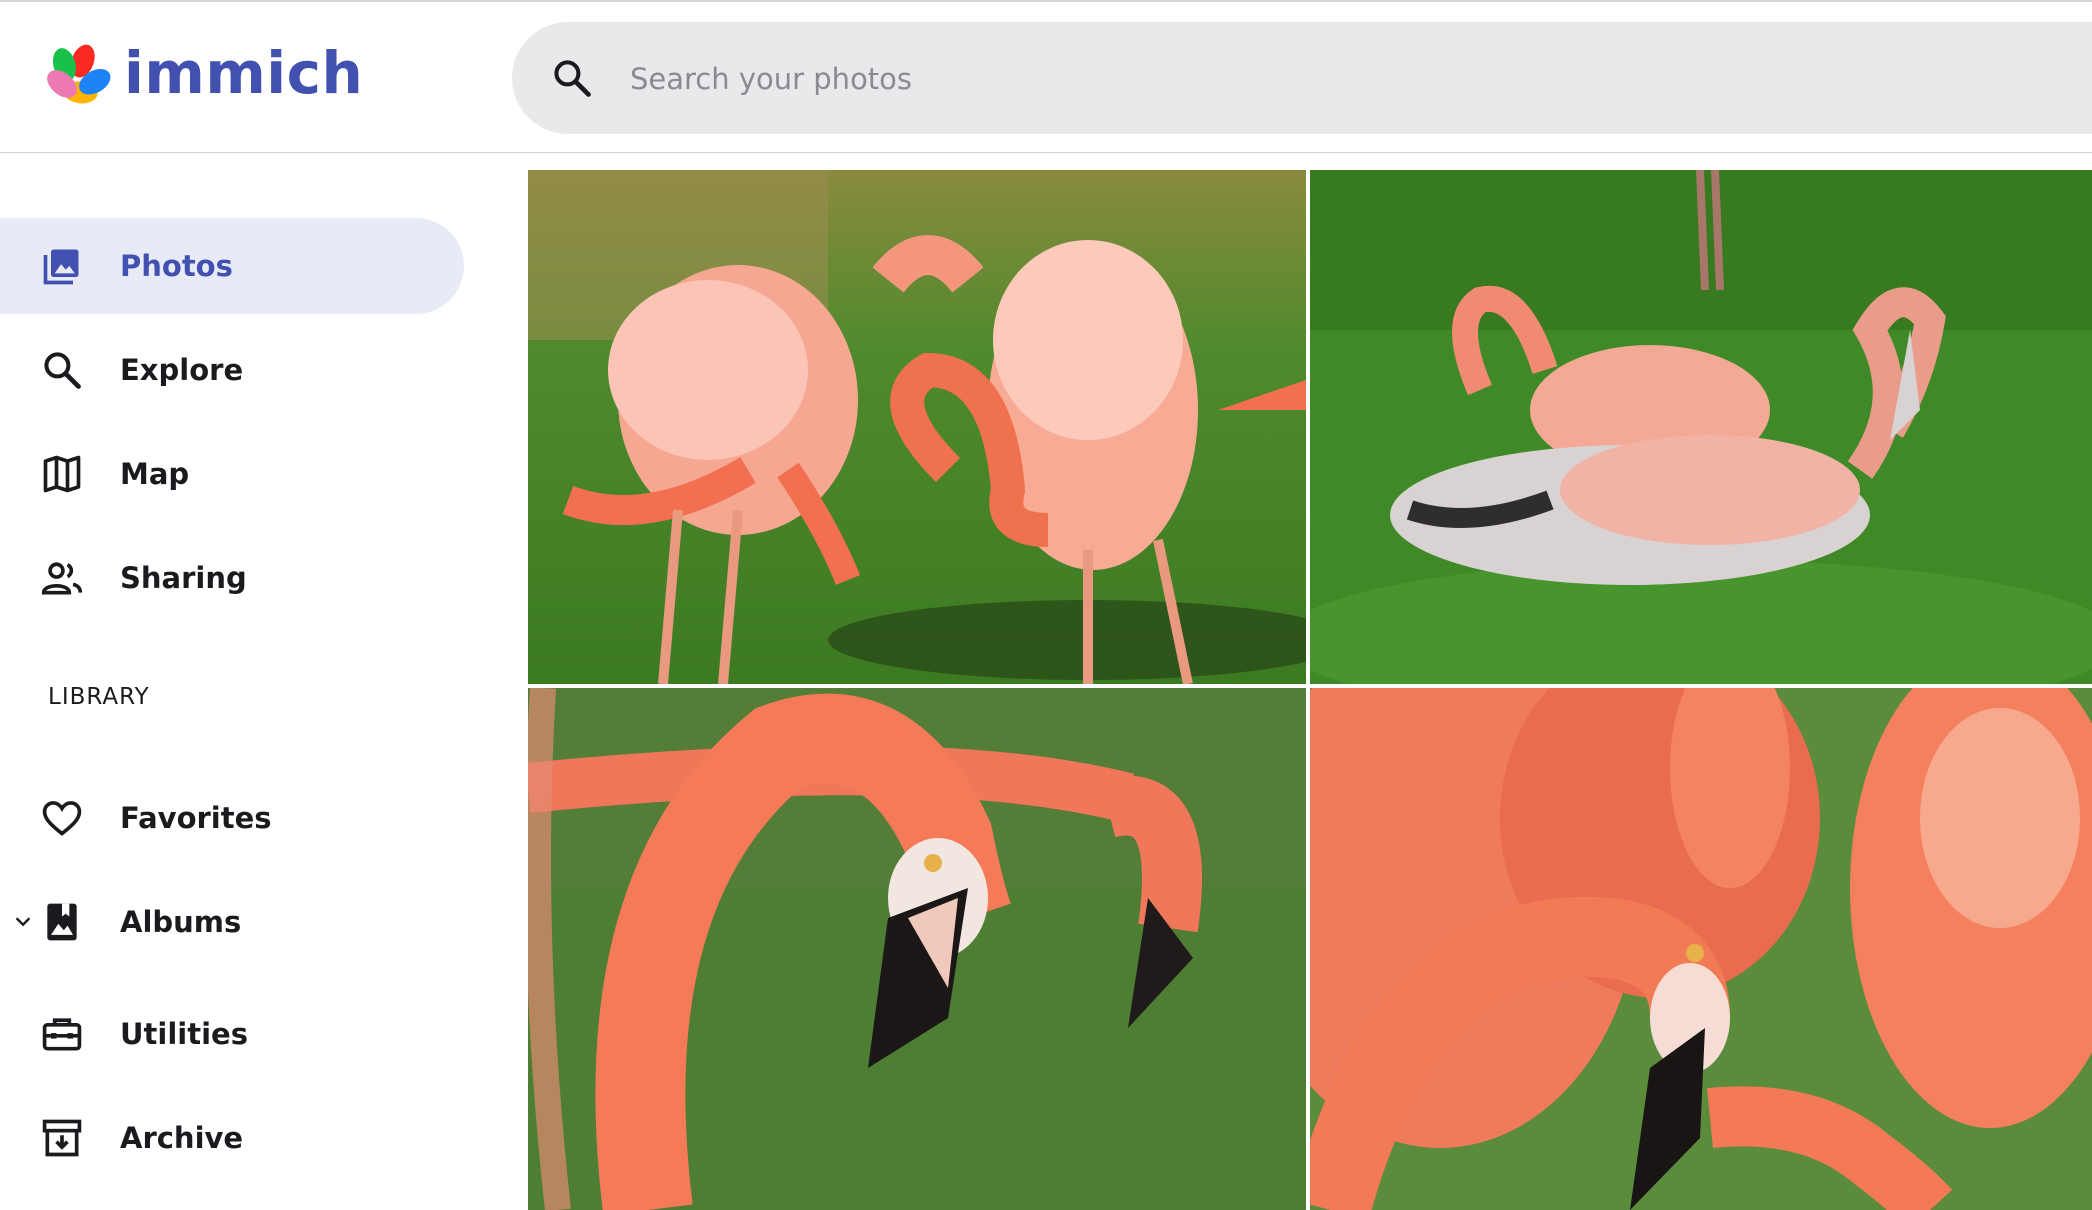 This screenshot has width=2092, height=1210. Describe the element at coordinates (23, 921) in the screenshot. I see `chevron-down-icon` at that location.